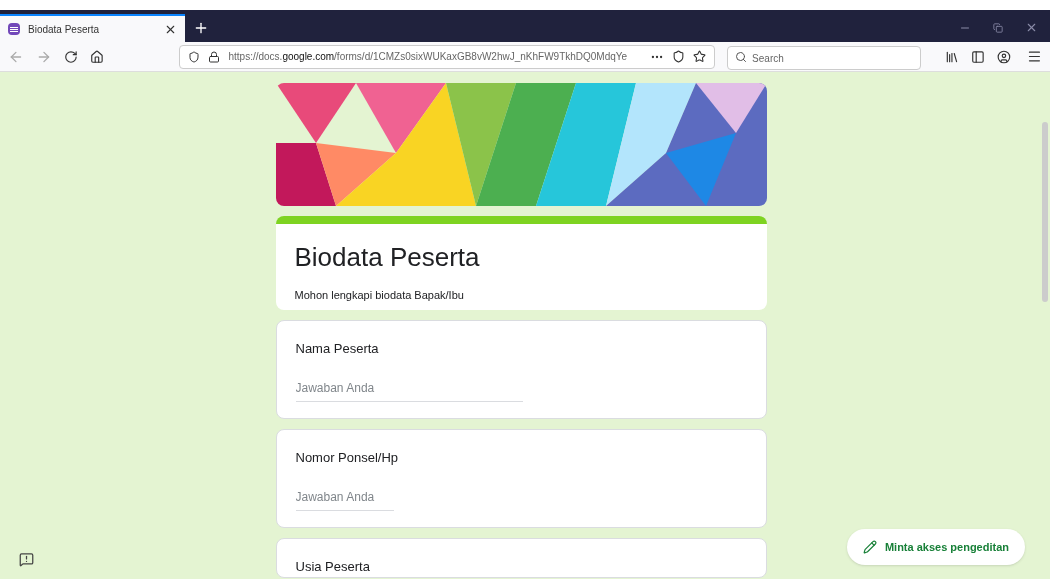 This screenshot has width=1050, height=579. Describe the element at coordinates (952, 56) in the screenshot. I see `library-icon` at that location.